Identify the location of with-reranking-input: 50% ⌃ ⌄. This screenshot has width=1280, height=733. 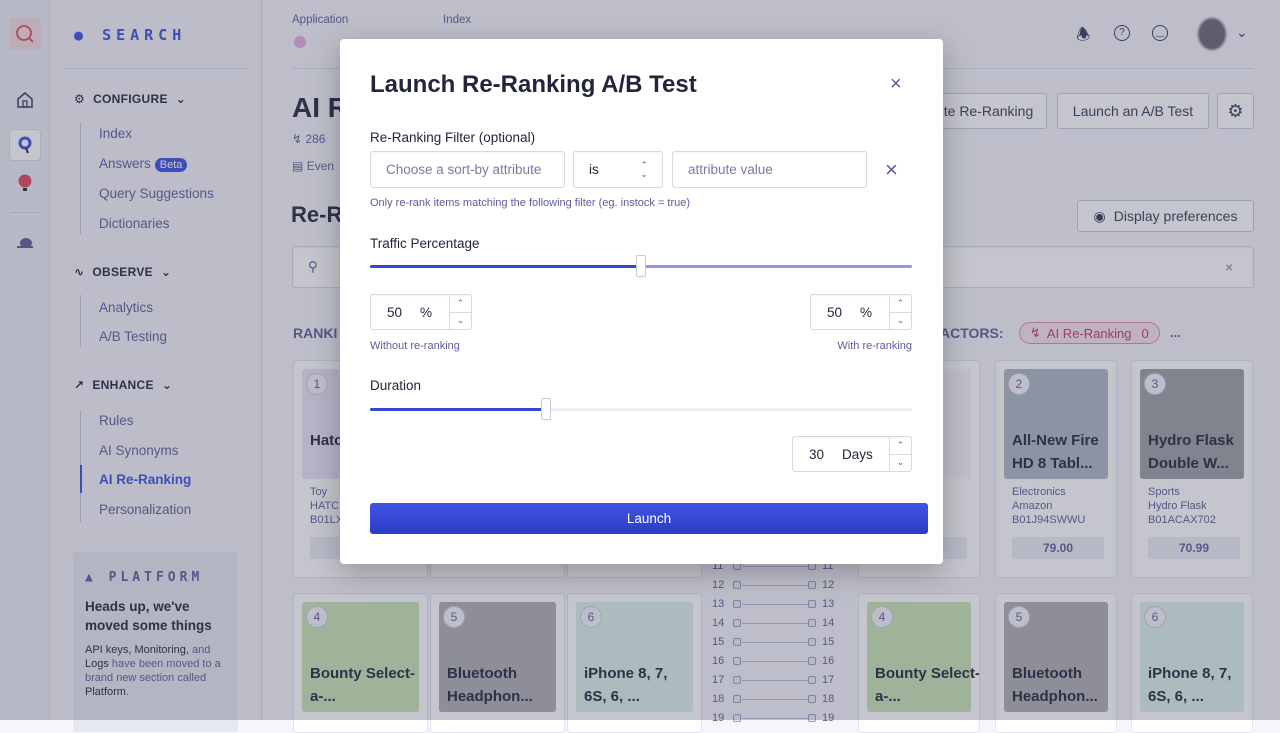
(861, 312).